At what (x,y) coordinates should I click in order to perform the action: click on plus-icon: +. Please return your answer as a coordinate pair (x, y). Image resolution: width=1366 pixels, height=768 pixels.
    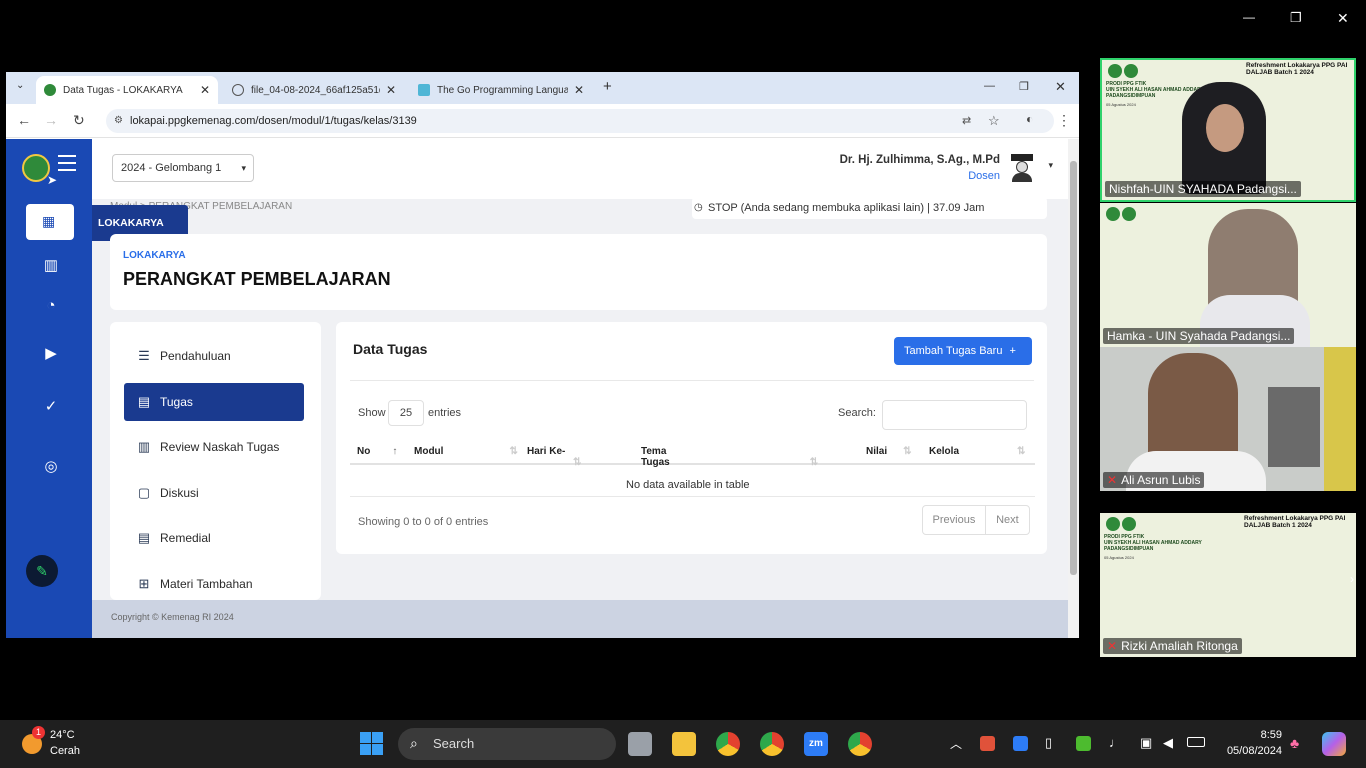
    Looking at the image, I should click on (1012, 351).